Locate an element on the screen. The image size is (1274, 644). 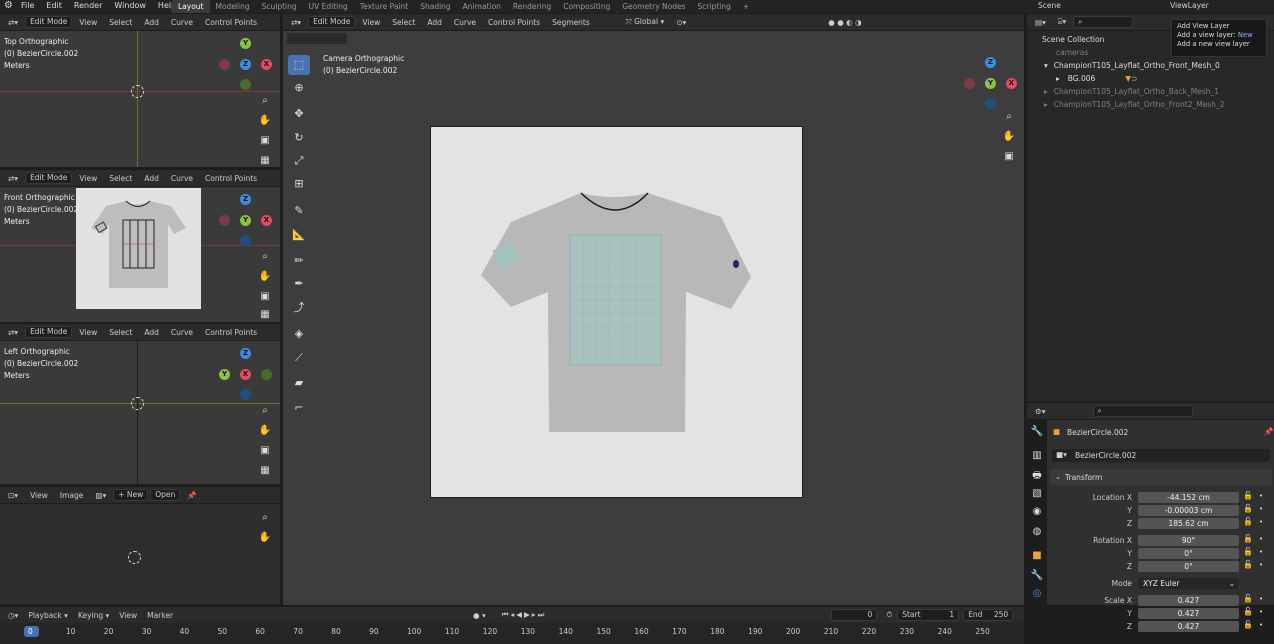
editor-type-icon: ⚙▾ is located at coordinates (1040, 411).